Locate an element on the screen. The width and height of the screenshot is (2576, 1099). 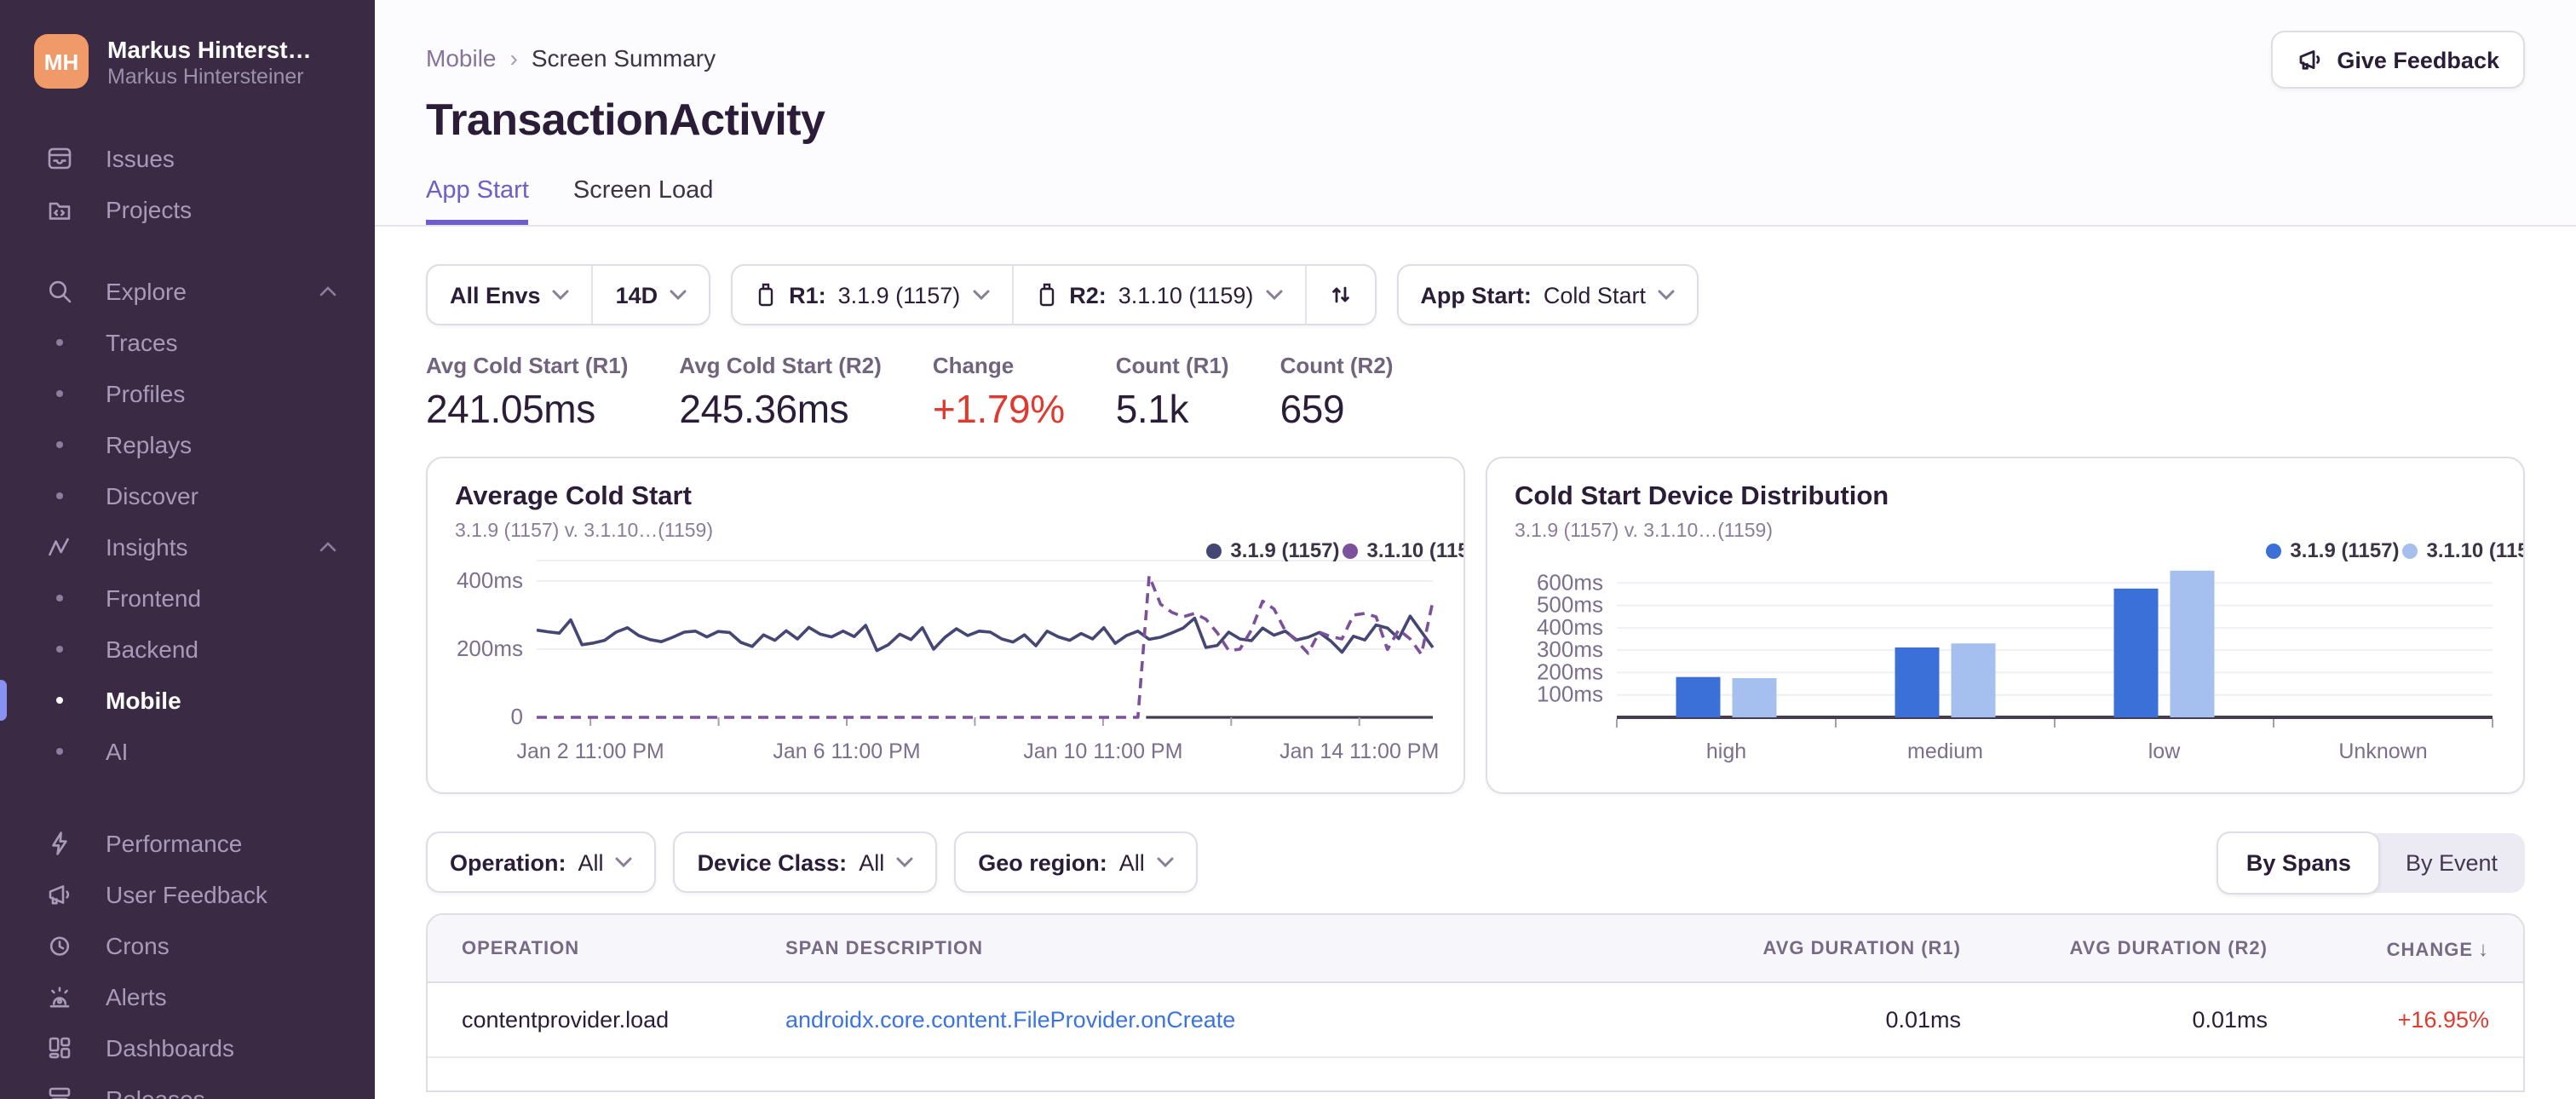
device-class-filter: Device Class: All is located at coordinates (806, 862).